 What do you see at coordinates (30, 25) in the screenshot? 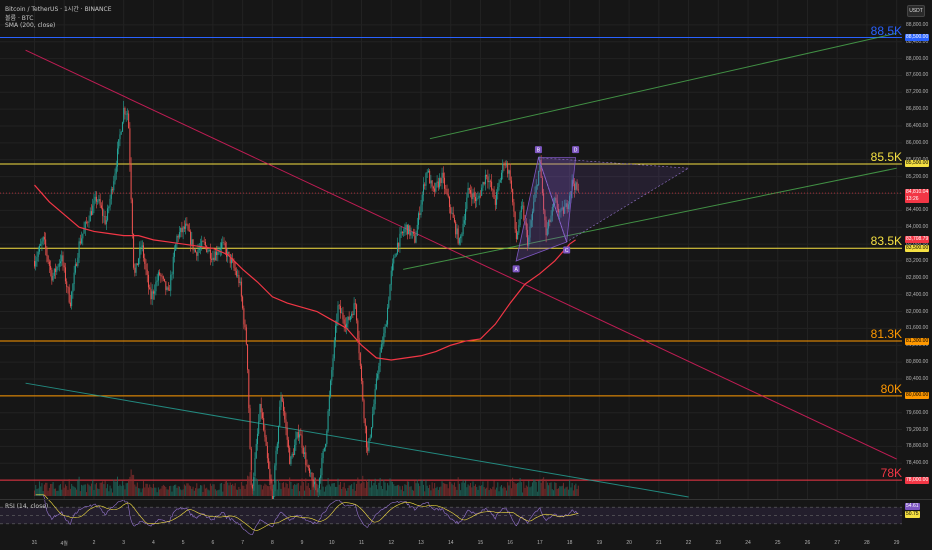
I see `sma-label: SMA (200, close)` at bounding box center [30, 25].